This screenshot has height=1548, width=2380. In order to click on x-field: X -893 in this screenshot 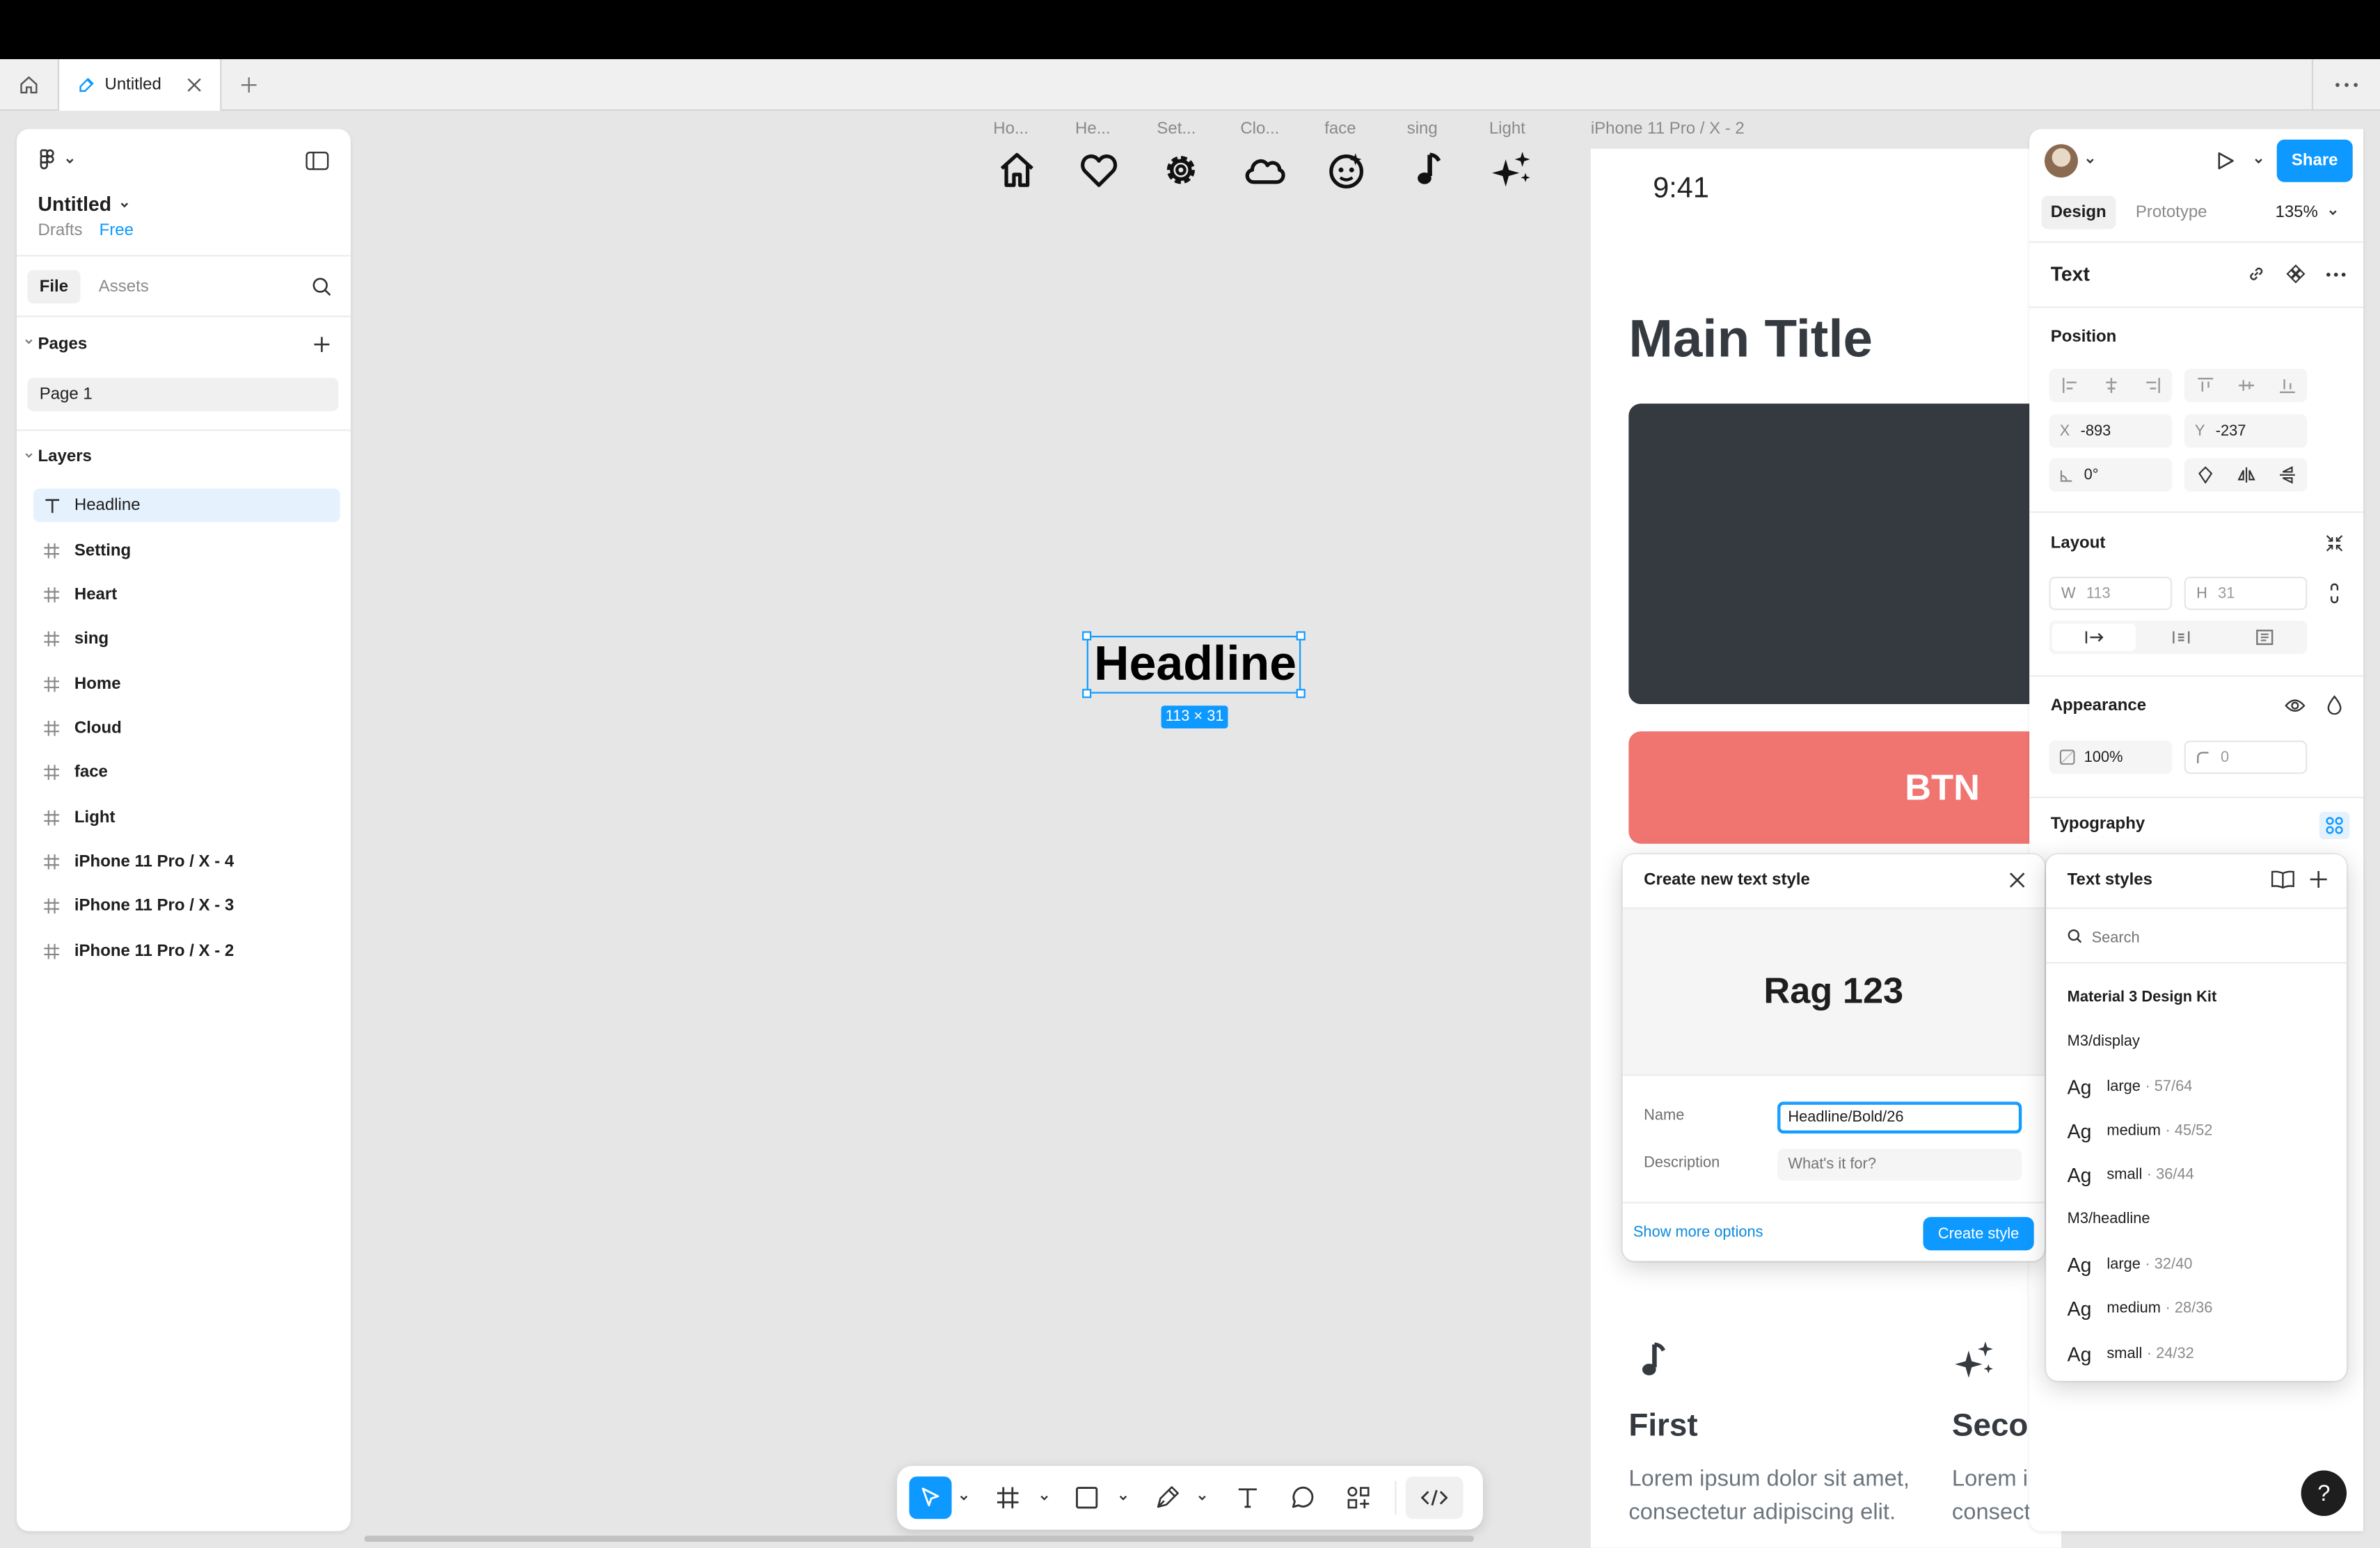, I will do `click(2111, 431)`.